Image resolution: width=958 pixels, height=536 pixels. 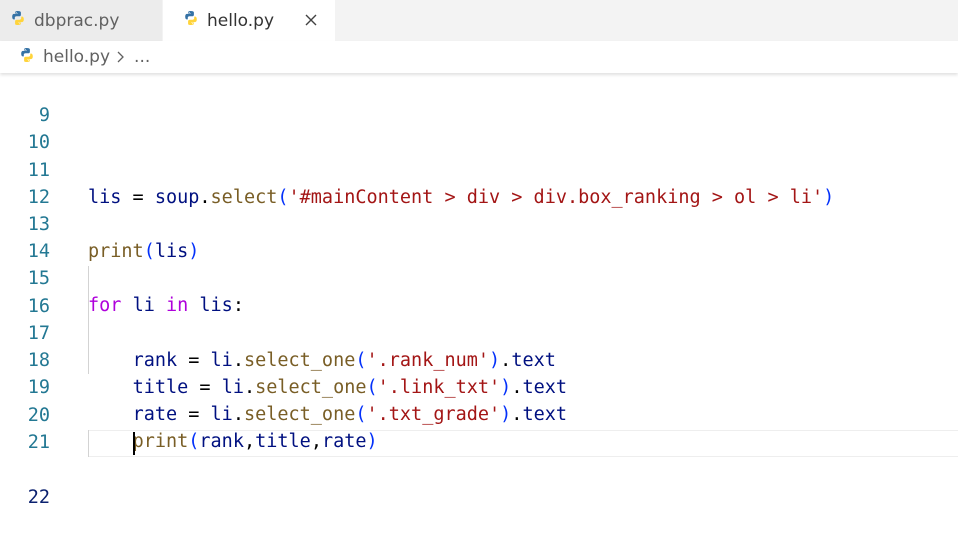 I want to click on code-line-current: 22, so click(x=479, y=469).